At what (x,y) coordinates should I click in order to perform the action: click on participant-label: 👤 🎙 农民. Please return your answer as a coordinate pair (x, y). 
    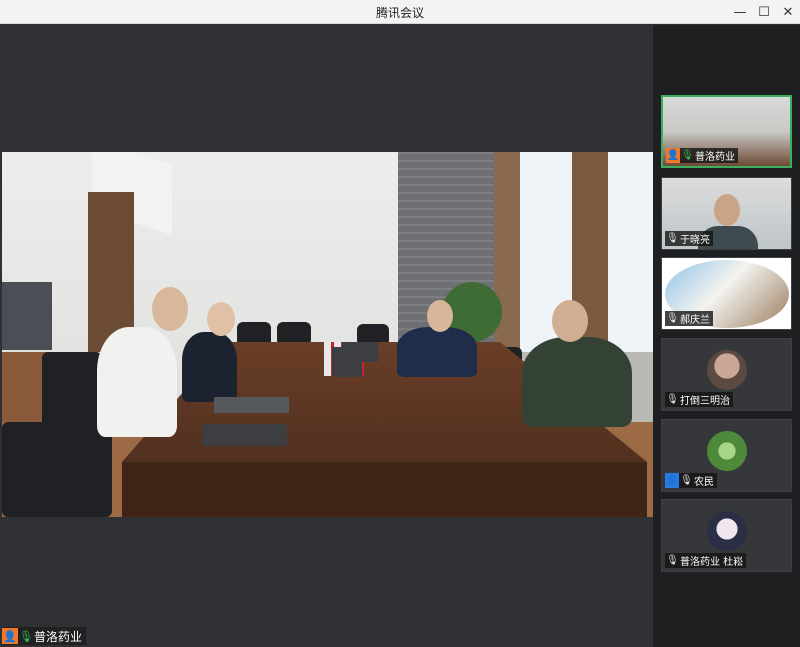
    Looking at the image, I should click on (691, 480).